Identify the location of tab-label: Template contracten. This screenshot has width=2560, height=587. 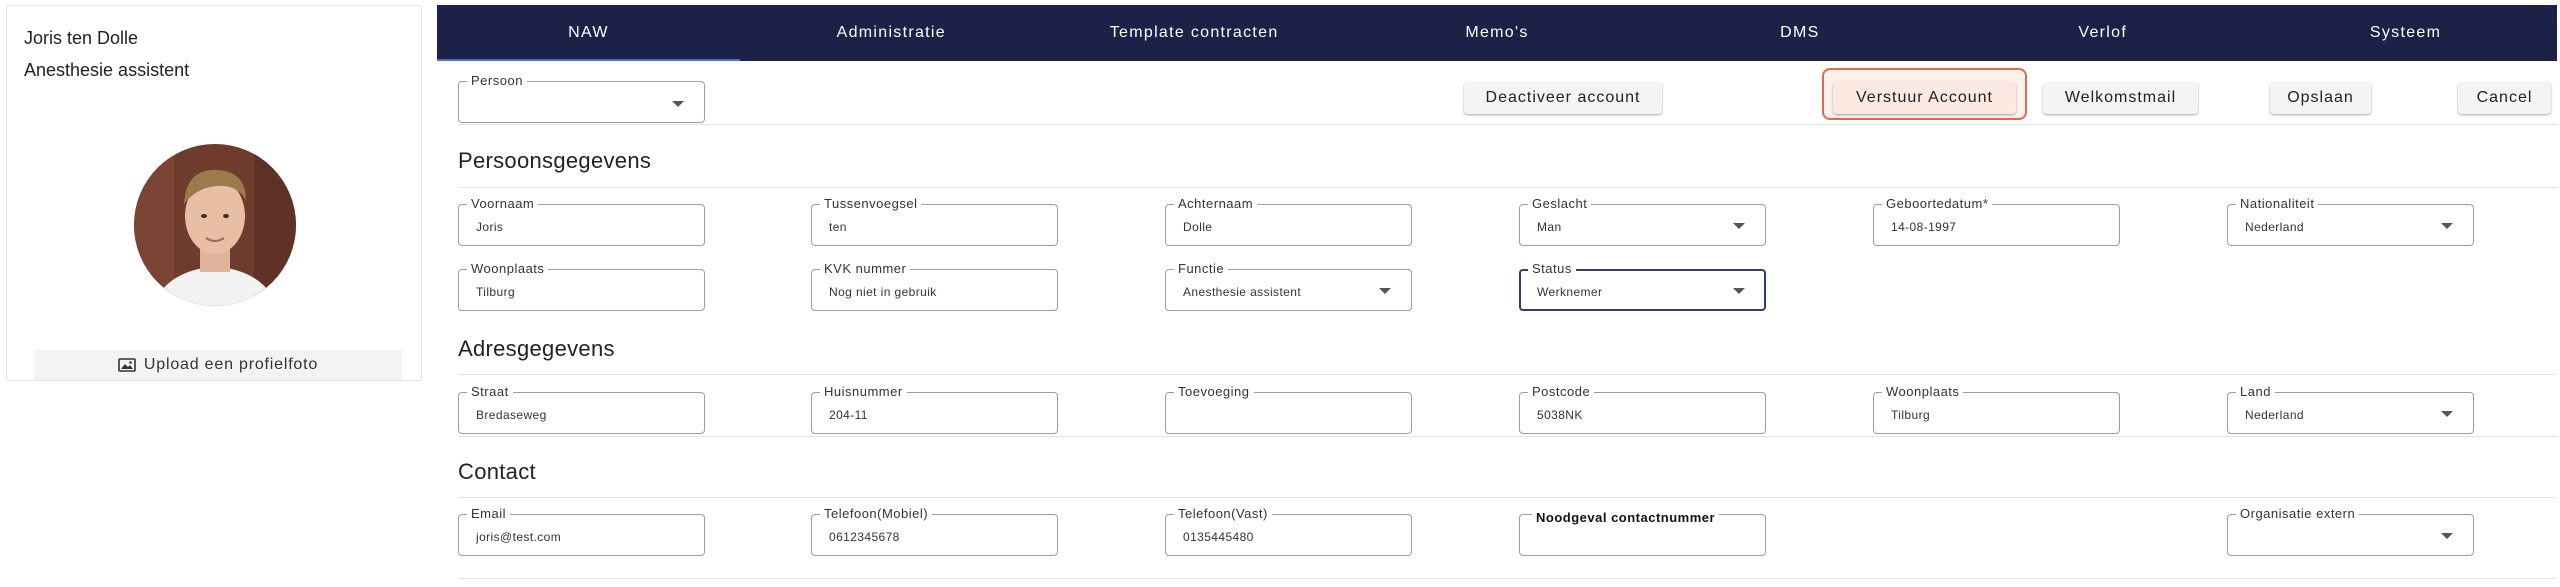
(1194, 32).